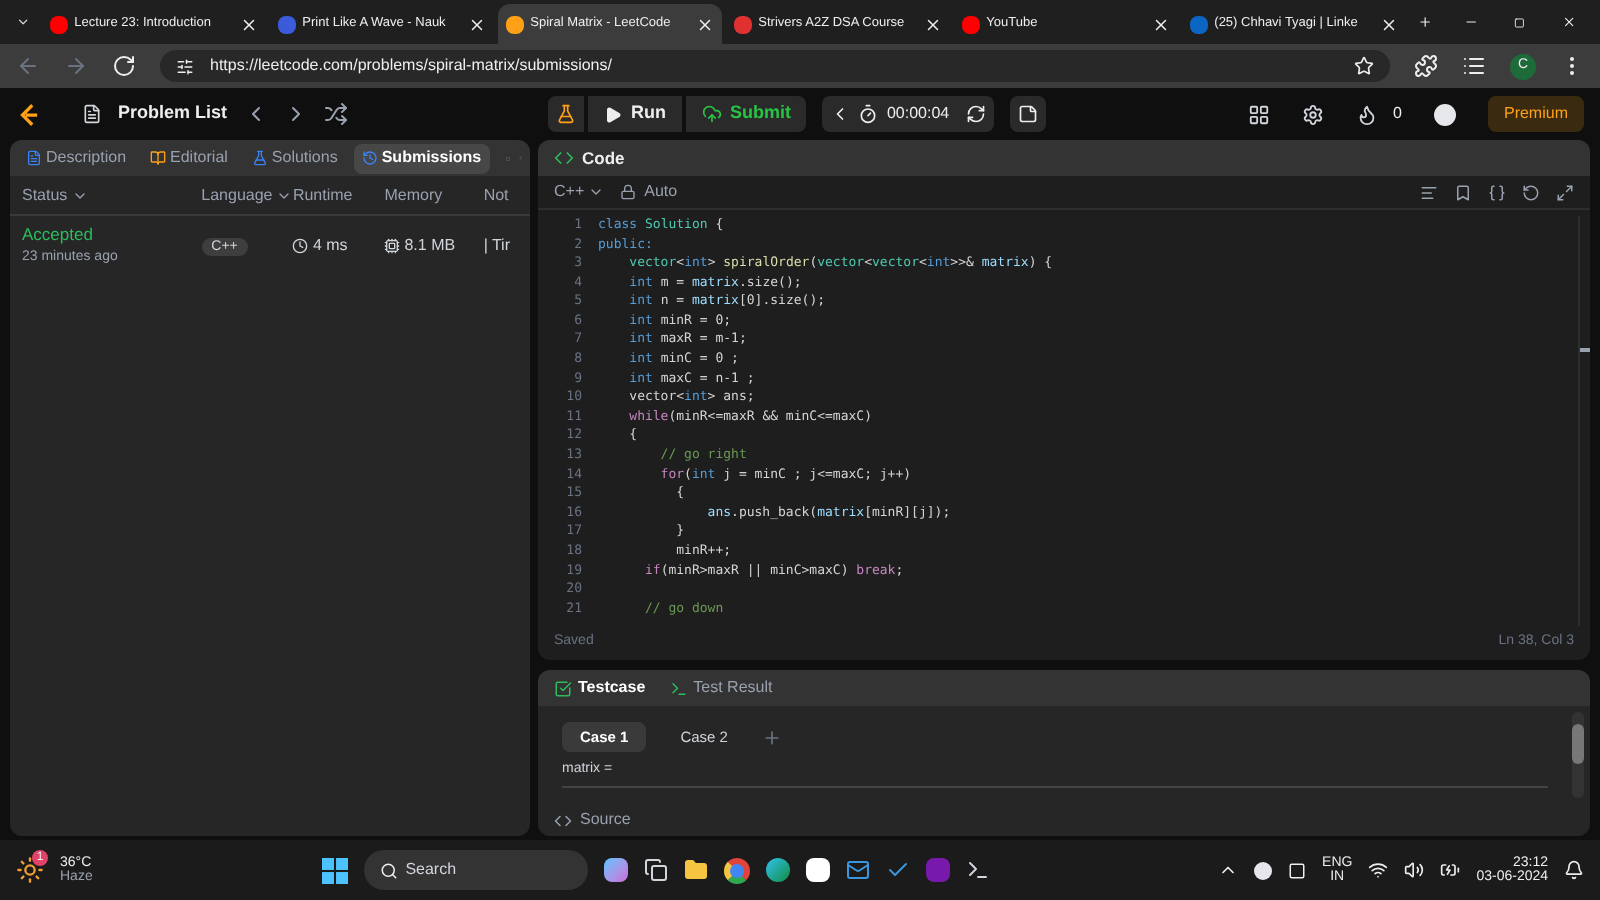 This screenshot has height=900, width=1600. Describe the element at coordinates (388, 870) in the screenshot. I see `search-icon` at that location.